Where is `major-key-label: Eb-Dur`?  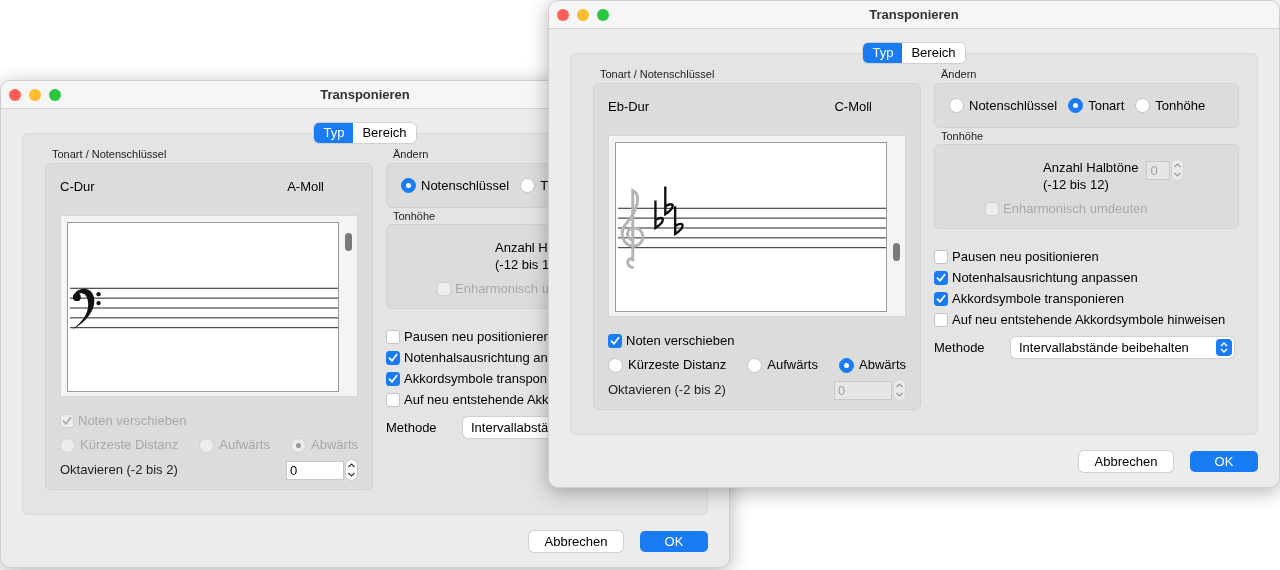 major-key-label: Eb-Dur is located at coordinates (629, 107).